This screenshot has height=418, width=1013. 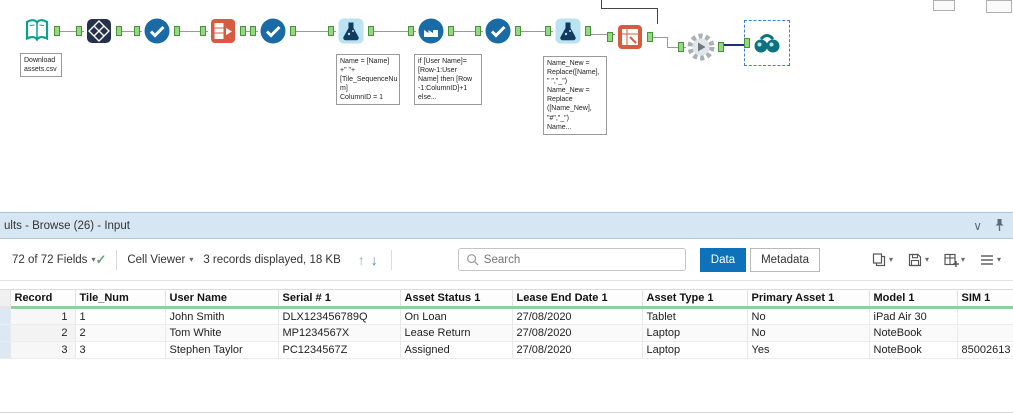 I want to click on column-header-tile-num: Tile_Num, so click(x=120, y=299).